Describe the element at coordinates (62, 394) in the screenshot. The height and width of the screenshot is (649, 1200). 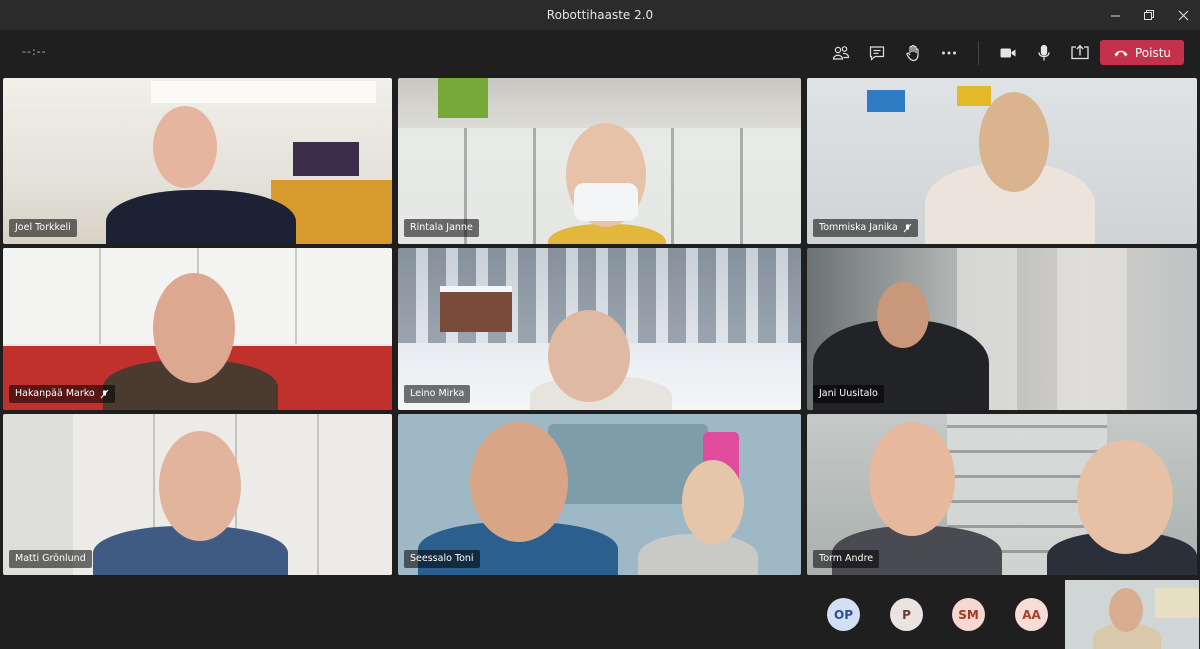
I see `participant-name-tag: Hakanpää Marko` at that location.